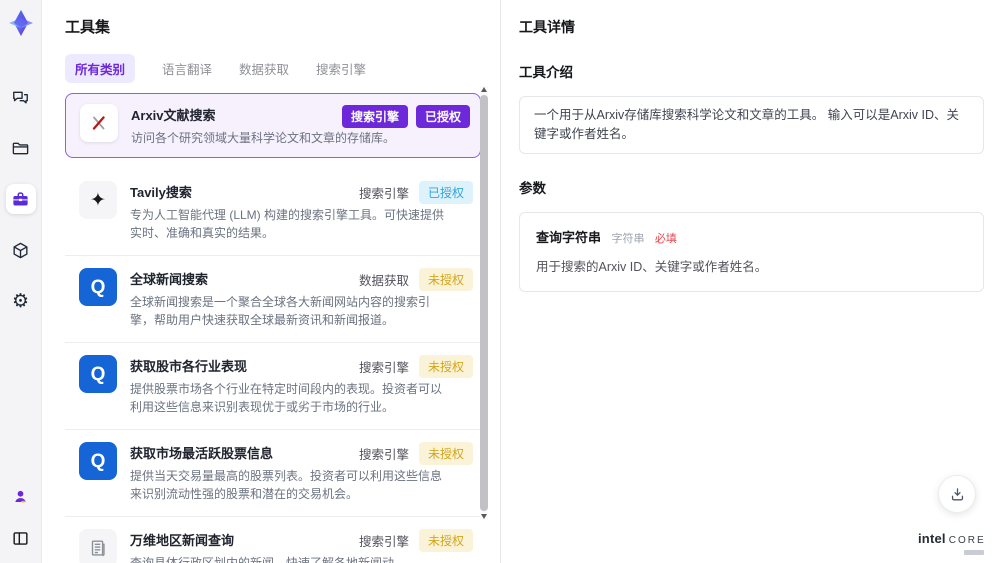  I want to click on intel-wordmark: intel, so click(932, 538).